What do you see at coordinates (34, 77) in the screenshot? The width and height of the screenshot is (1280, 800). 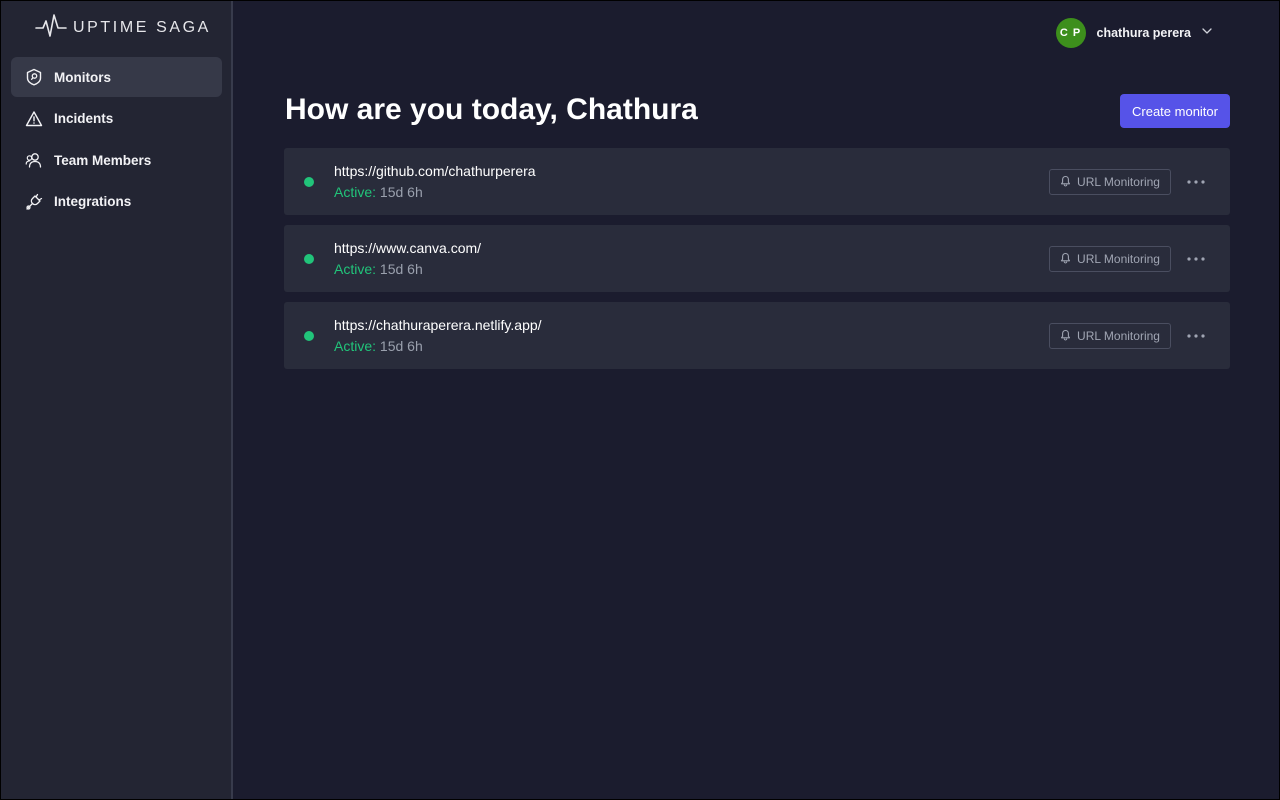 I see `shield-icon` at bounding box center [34, 77].